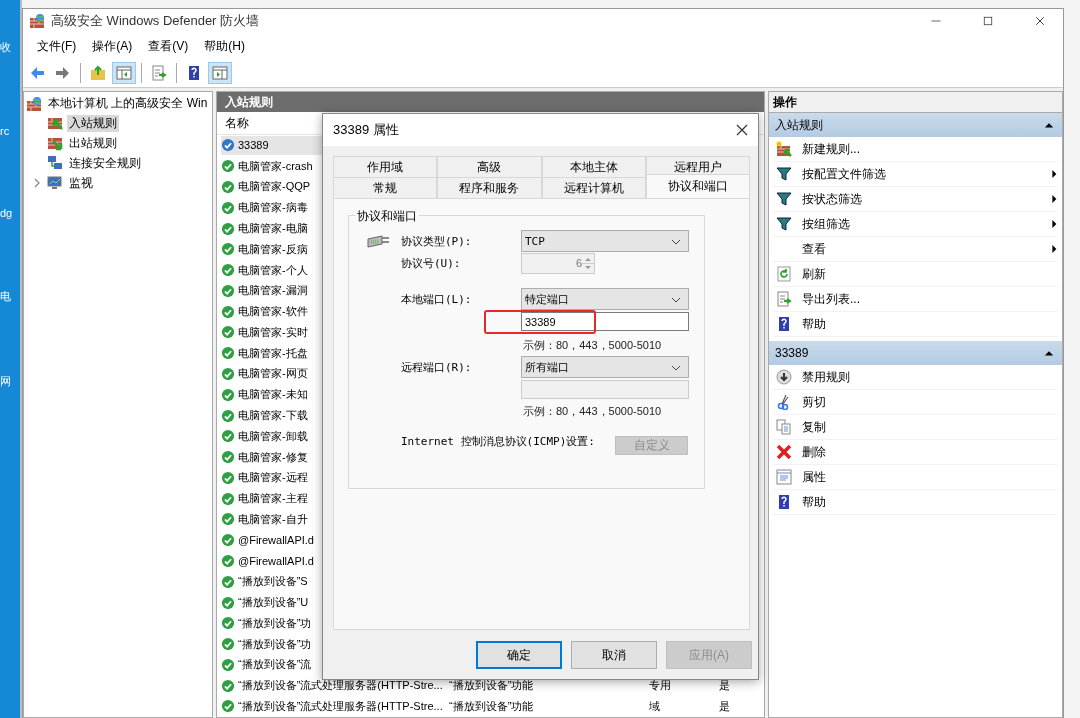  I want to click on table-cell-text: 专用, so click(660, 686).